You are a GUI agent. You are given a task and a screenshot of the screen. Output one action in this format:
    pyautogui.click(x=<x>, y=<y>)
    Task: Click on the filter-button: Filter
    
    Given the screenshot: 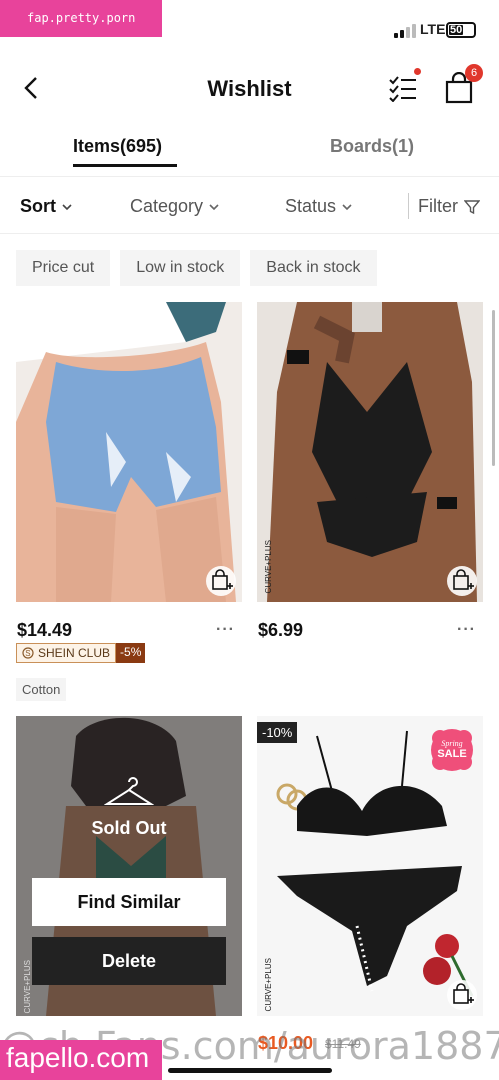 What is the action you would take?
    pyautogui.click(x=449, y=206)
    